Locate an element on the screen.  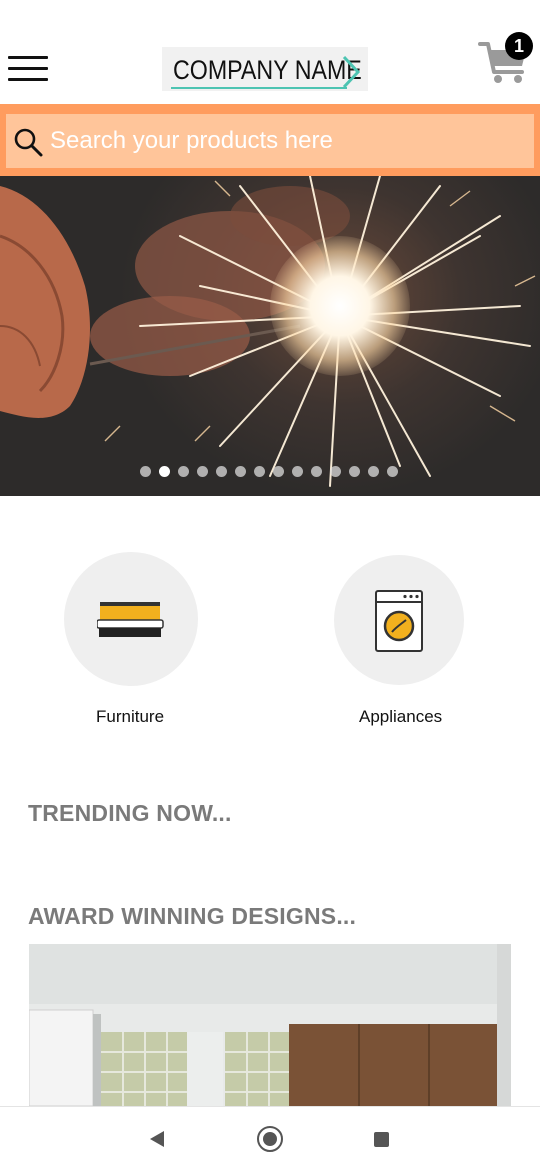
home-icon is located at coordinates (270, 1139).